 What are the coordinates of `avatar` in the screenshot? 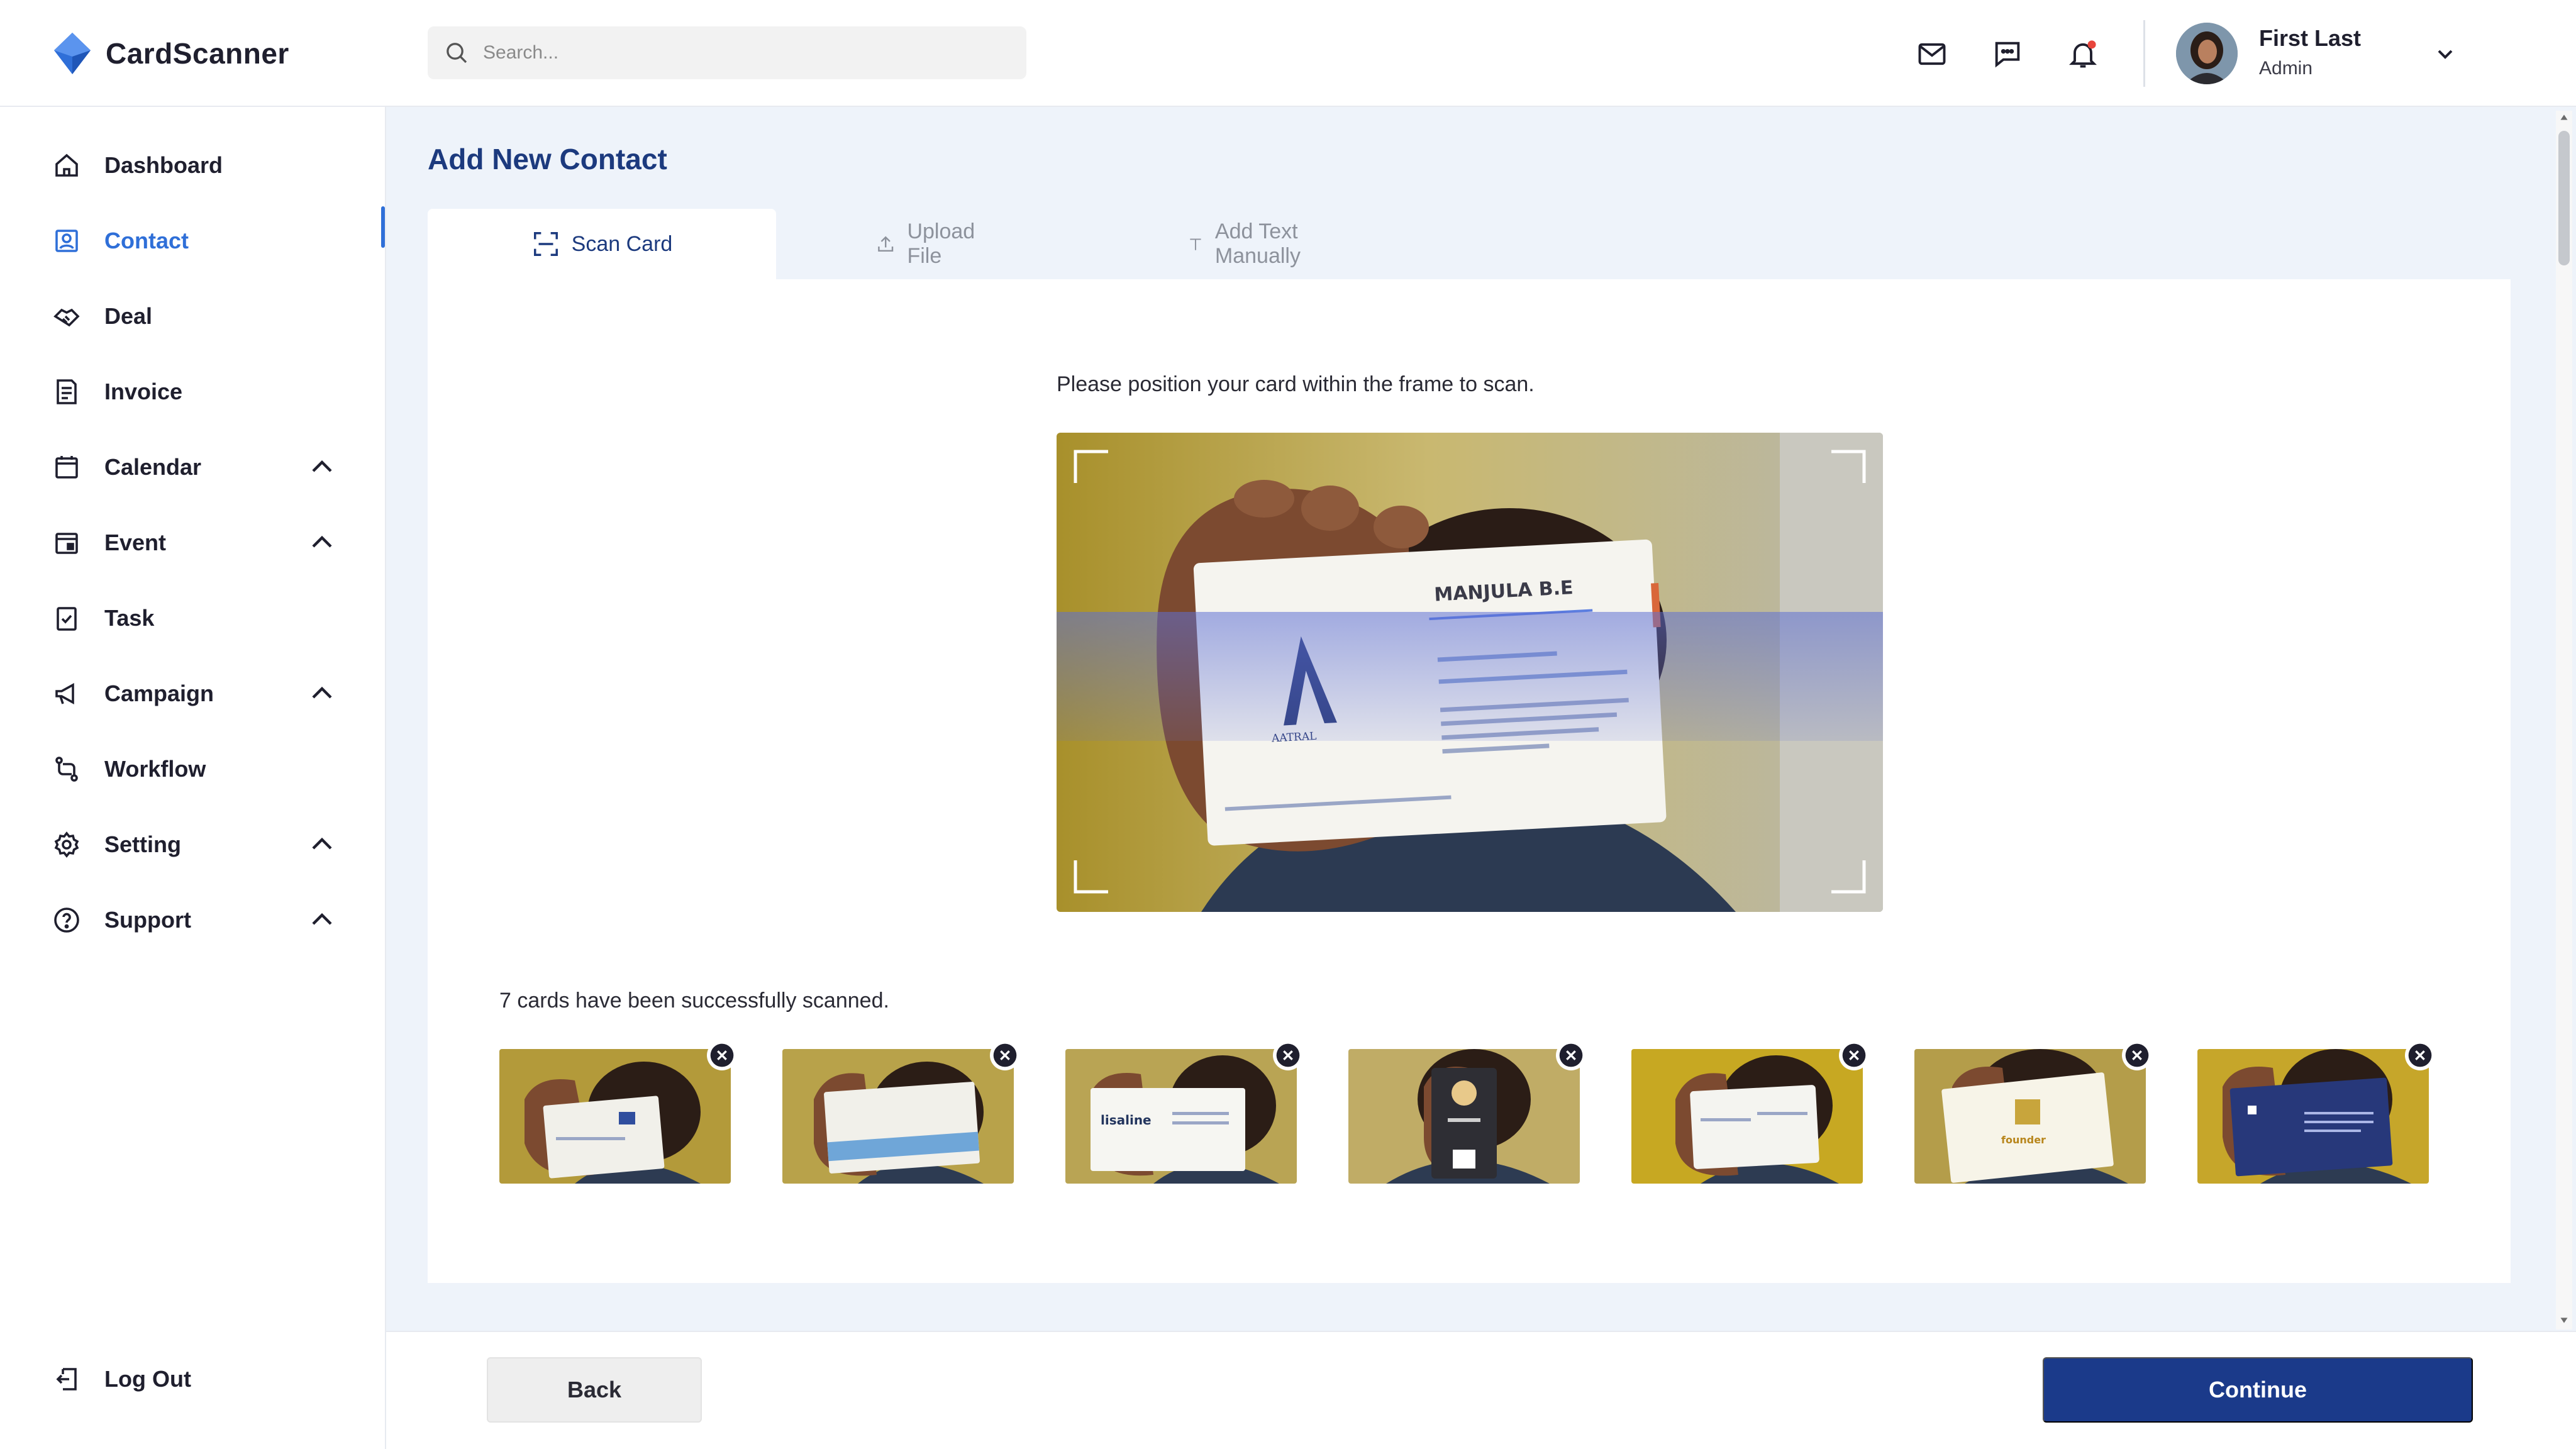 It's located at (2207, 53).